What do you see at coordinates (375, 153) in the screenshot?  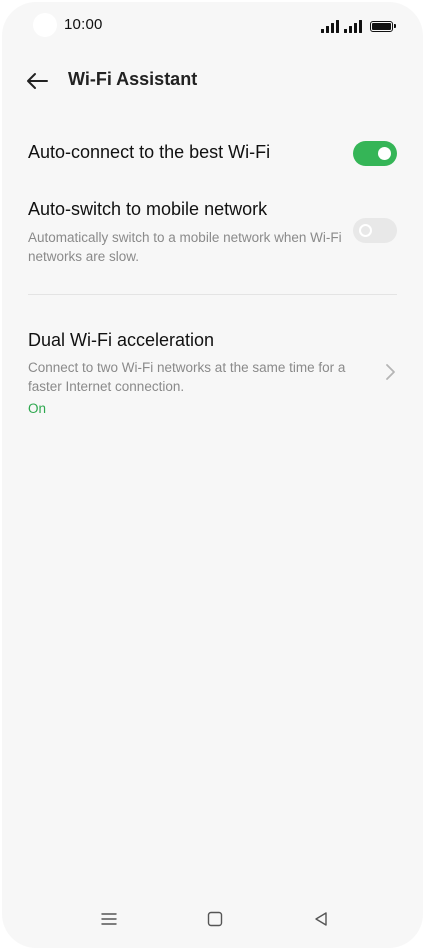 I see `auto-connect-toggle` at bounding box center [375, 153].